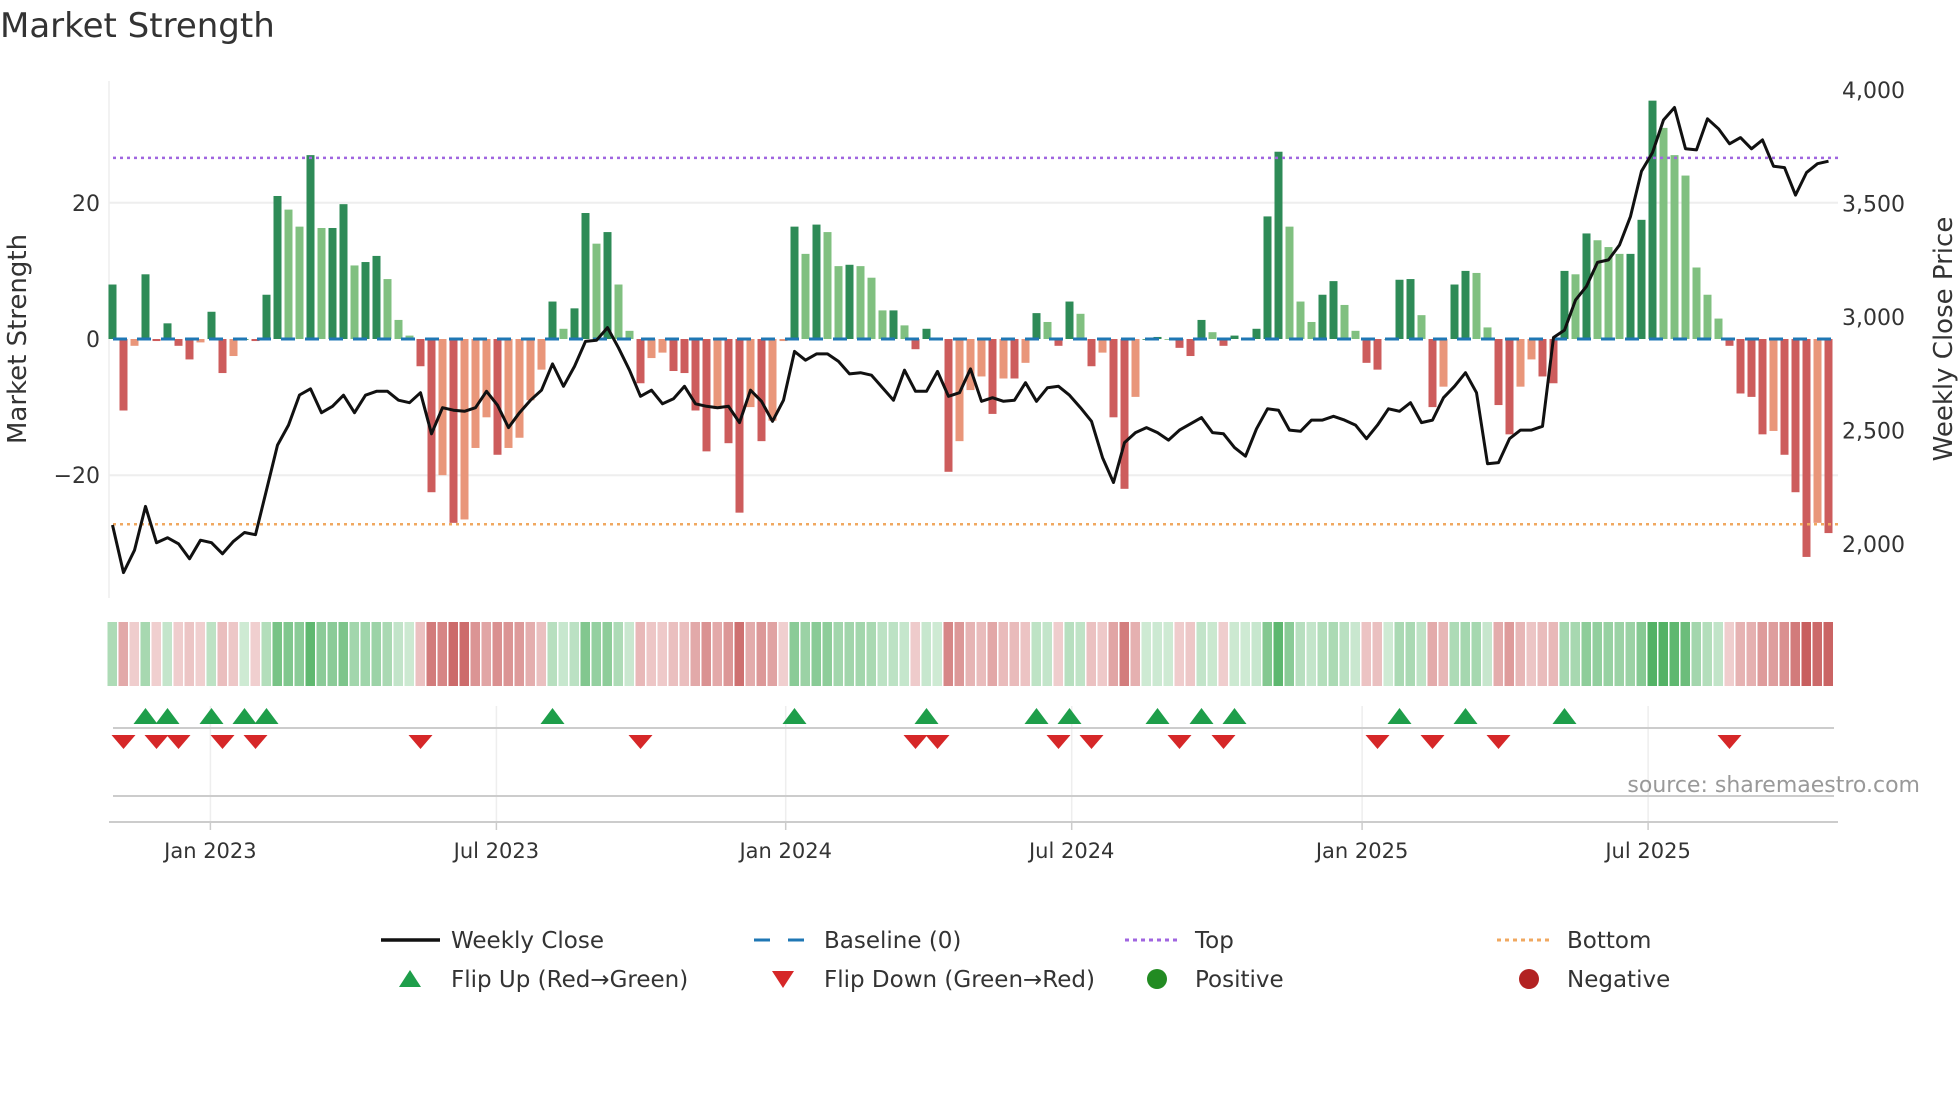 The height and width of the screenshot is (1102, 1960). What do you see at coordinates (959, 980) in the screenshot?
I see `legend-label: Flip Down (Green→Red)` at bounding box center [959, 980].